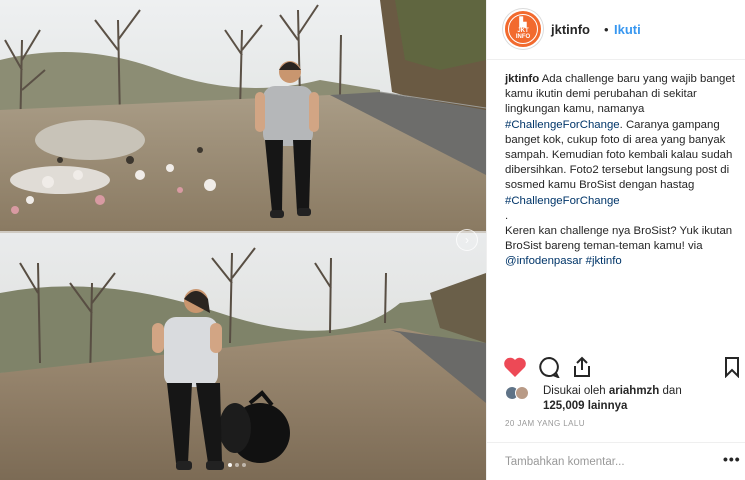 This screenshot has height=480, width=745. Describe the element at coordinates (570, 29) in the screenshot. I see `username-link: jktinfo` at that location.